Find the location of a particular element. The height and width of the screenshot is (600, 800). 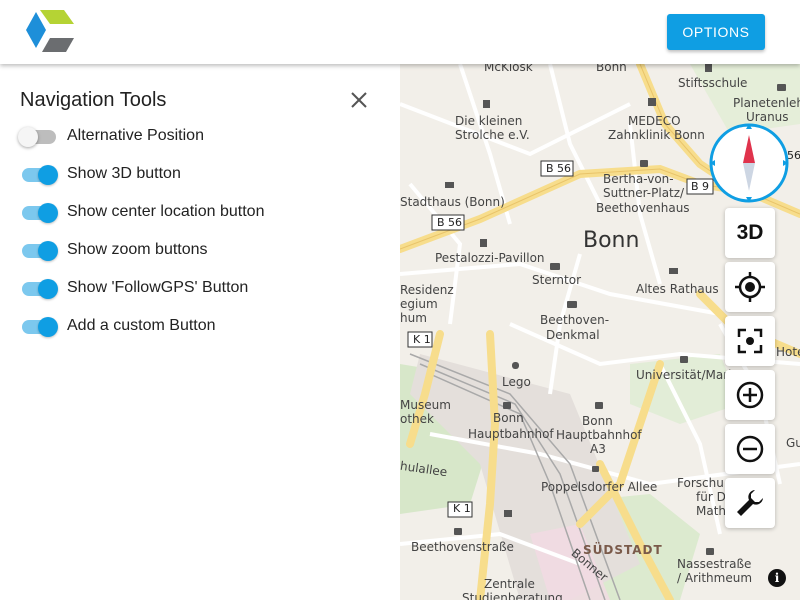

option-show-3d-button: Show 3D button is located at coordinates (198, 173).